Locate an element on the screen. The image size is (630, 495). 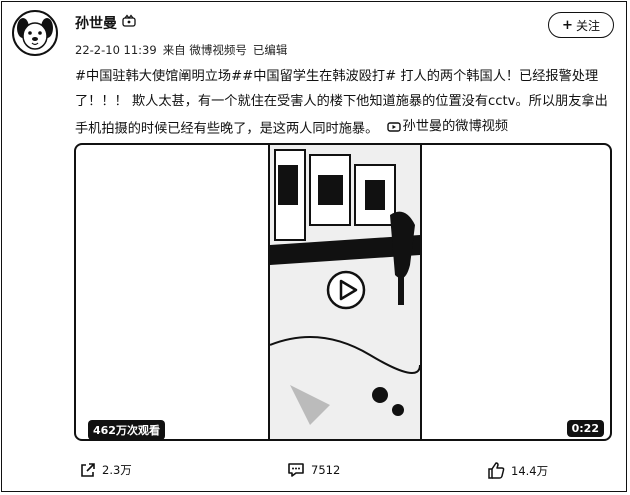
like-count: 14.4万 is located at coordinates (530, 470).